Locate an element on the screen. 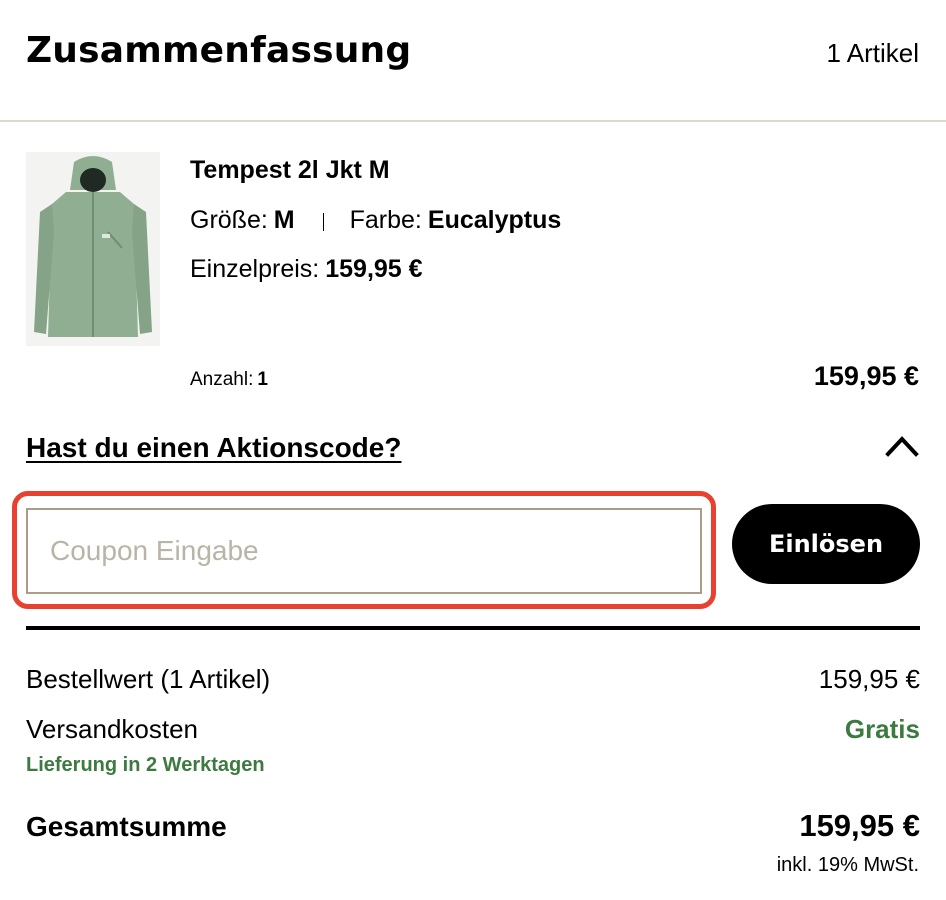 Image resolution: width=946 pixels, height=900 pixels. shipping-row: Versandkosten Gratis is located at coordinates (473, 729).